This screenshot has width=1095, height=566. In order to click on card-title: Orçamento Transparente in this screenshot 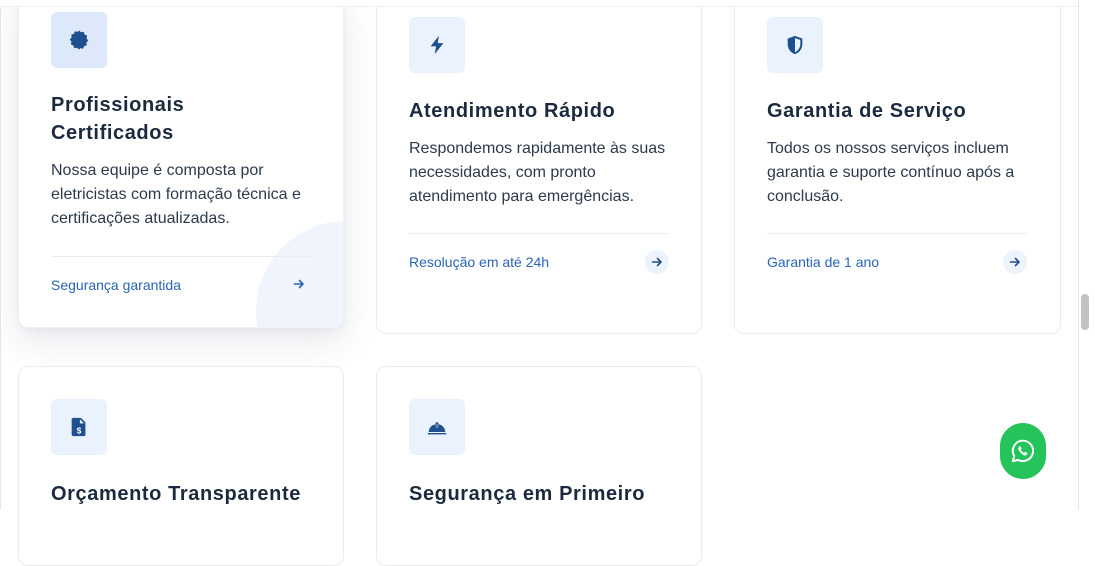, I will do `click(176, 494)`.